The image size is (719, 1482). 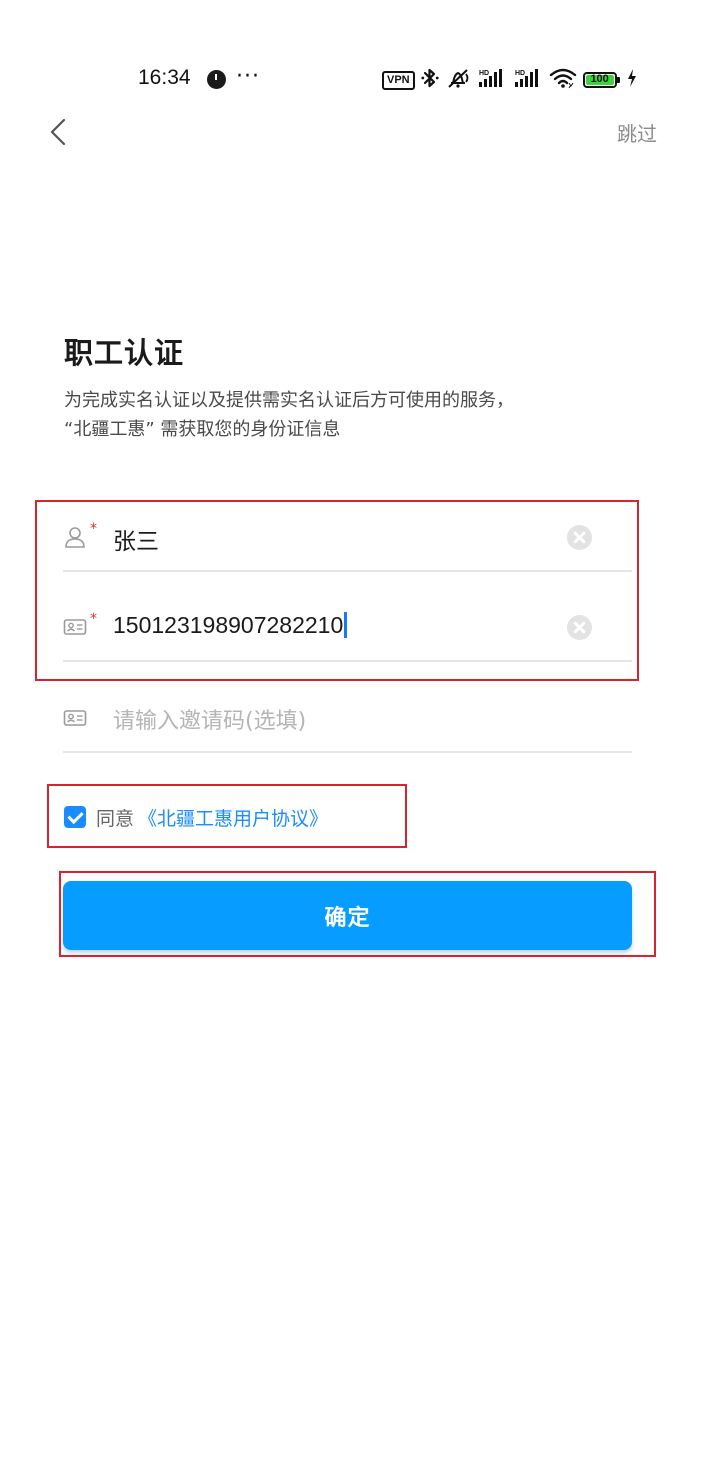 I want to click on wifi-icon, so click(x=563, y=80).